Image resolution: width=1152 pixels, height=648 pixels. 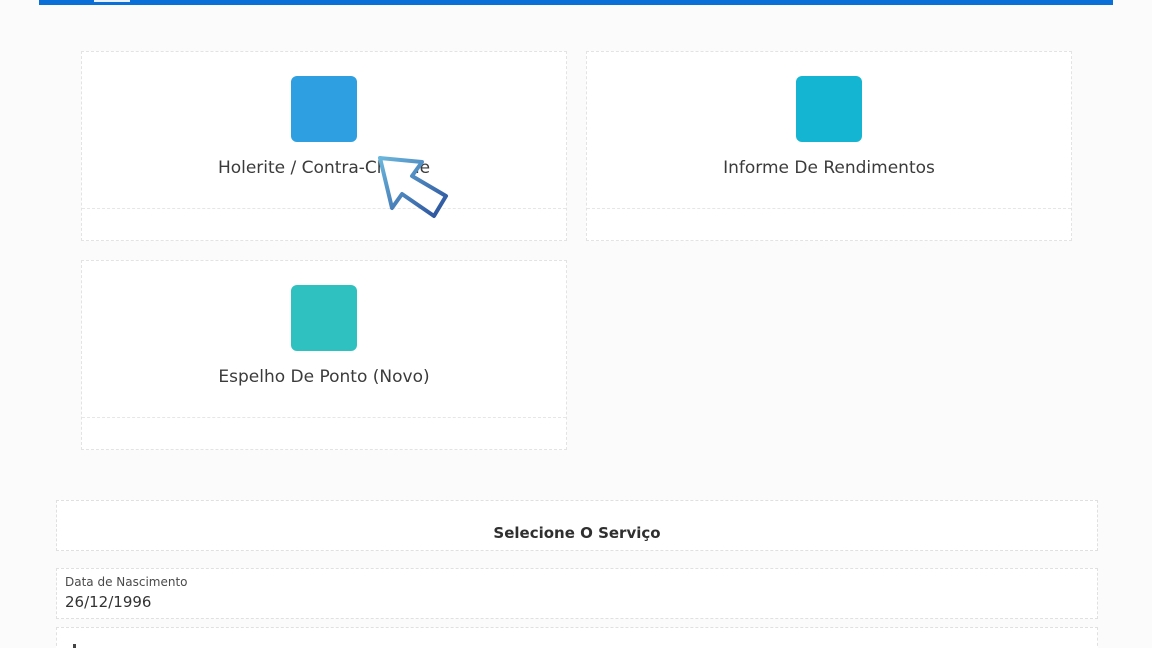 I want to click on clock-icon, so click(x=324, y=318).